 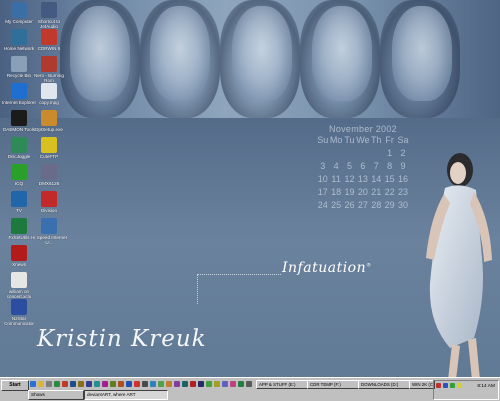 I want to click on start-button: Start, so click(x=15, y=385).